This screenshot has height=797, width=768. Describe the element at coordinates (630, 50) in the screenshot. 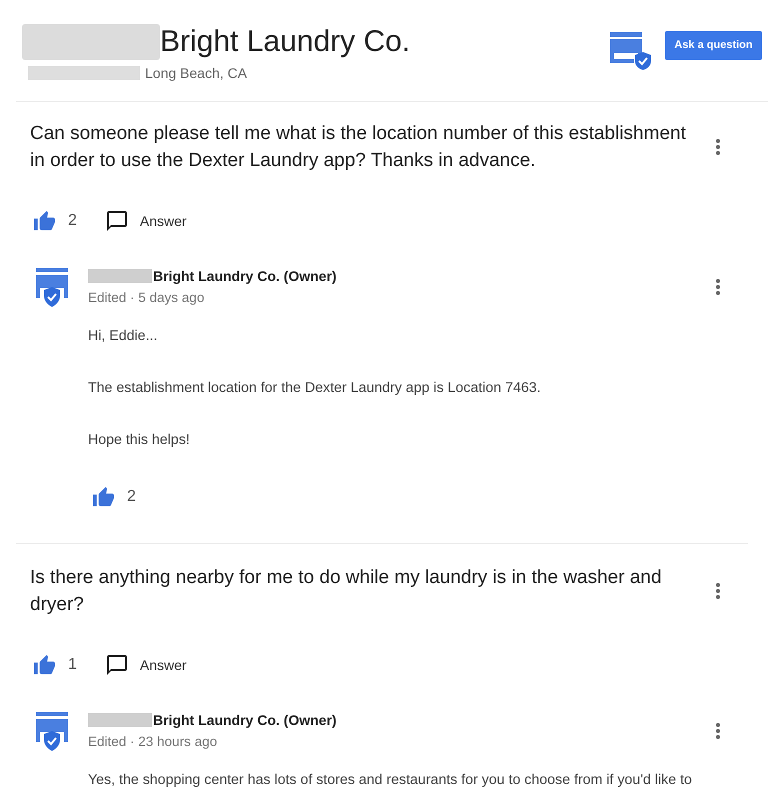

I see `store-verified-icon` at that location.